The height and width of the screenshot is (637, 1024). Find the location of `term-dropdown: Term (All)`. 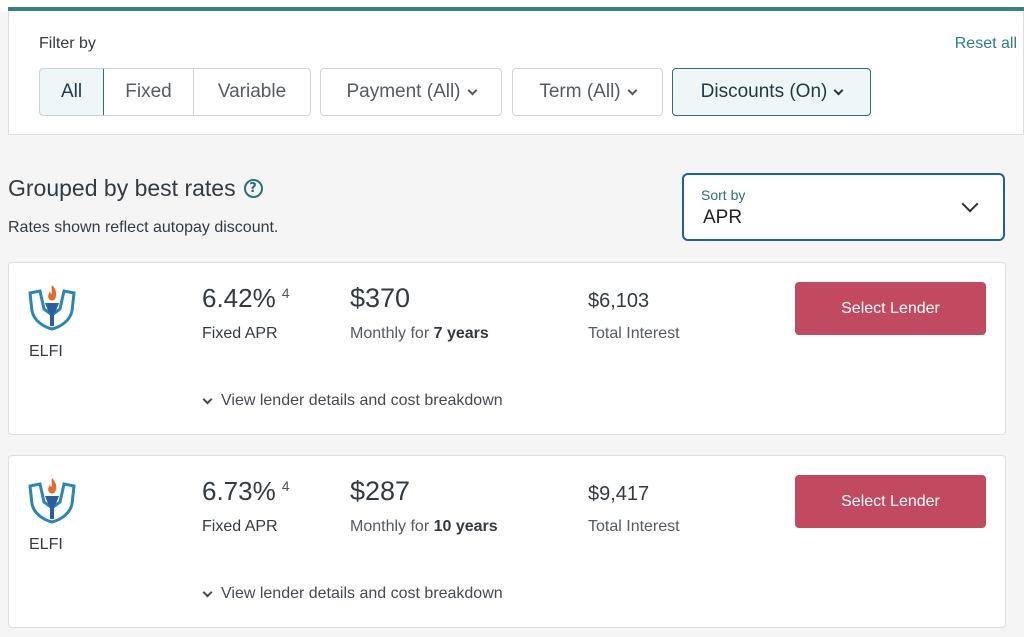

term-dropdown: Term (All) is located at coordinates (587, 92).